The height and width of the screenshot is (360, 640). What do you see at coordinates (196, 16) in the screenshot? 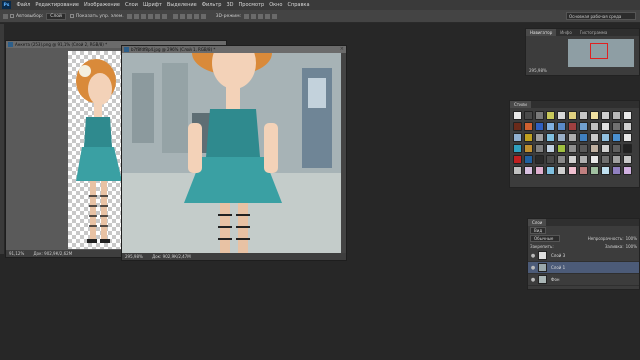
I see `distribute-left-icon` at bounding box center [196, 16].